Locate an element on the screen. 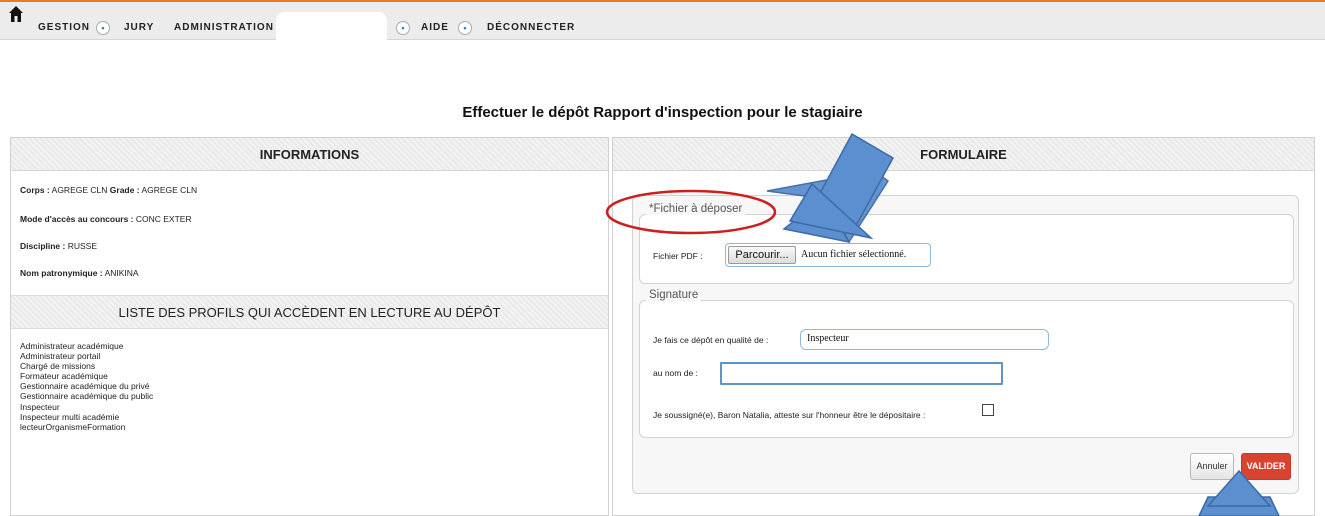 The width and height of the screenshot is (1325, 516). nav-item-gestion: GESTION is located at coordinates (64, 28).